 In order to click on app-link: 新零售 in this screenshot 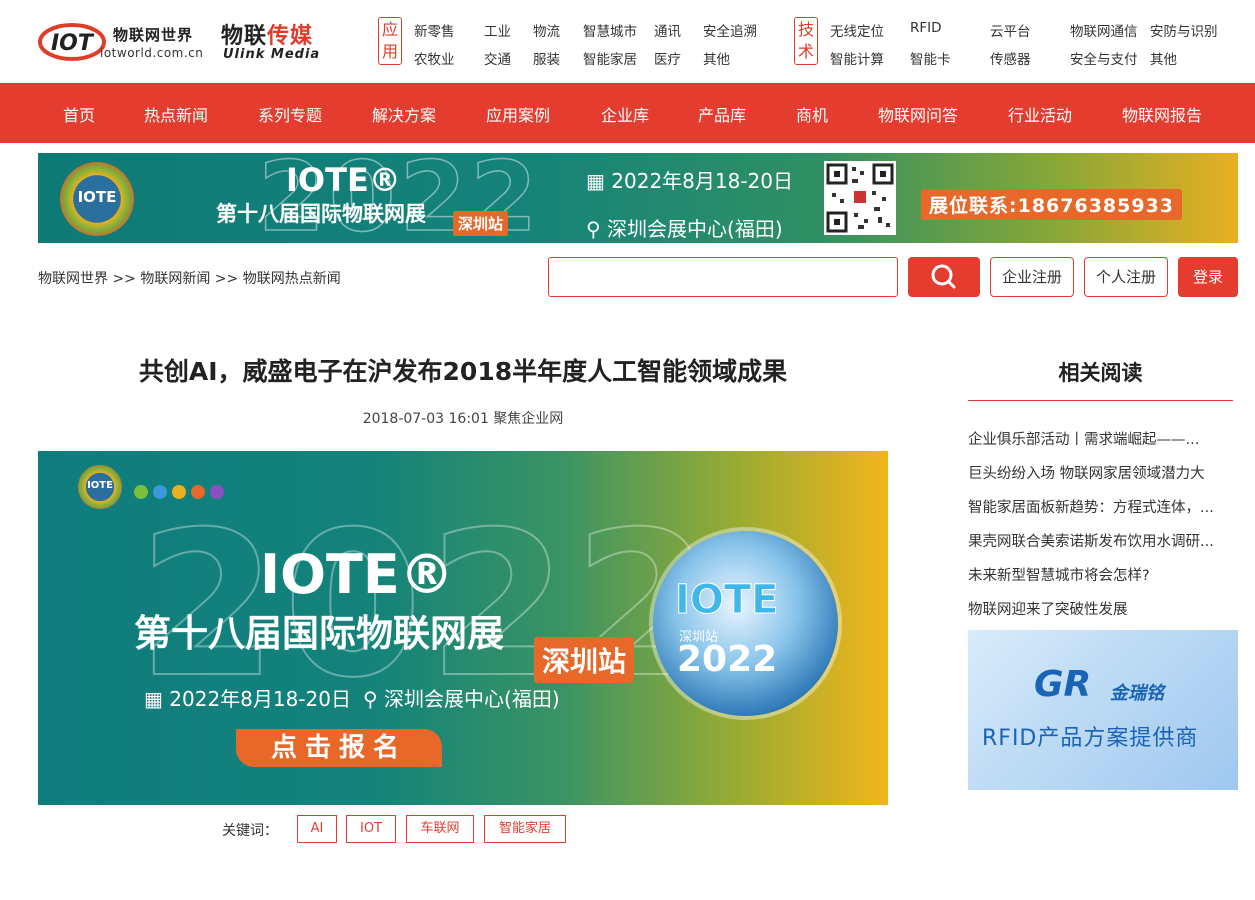, I will do `click(434, 30)`.